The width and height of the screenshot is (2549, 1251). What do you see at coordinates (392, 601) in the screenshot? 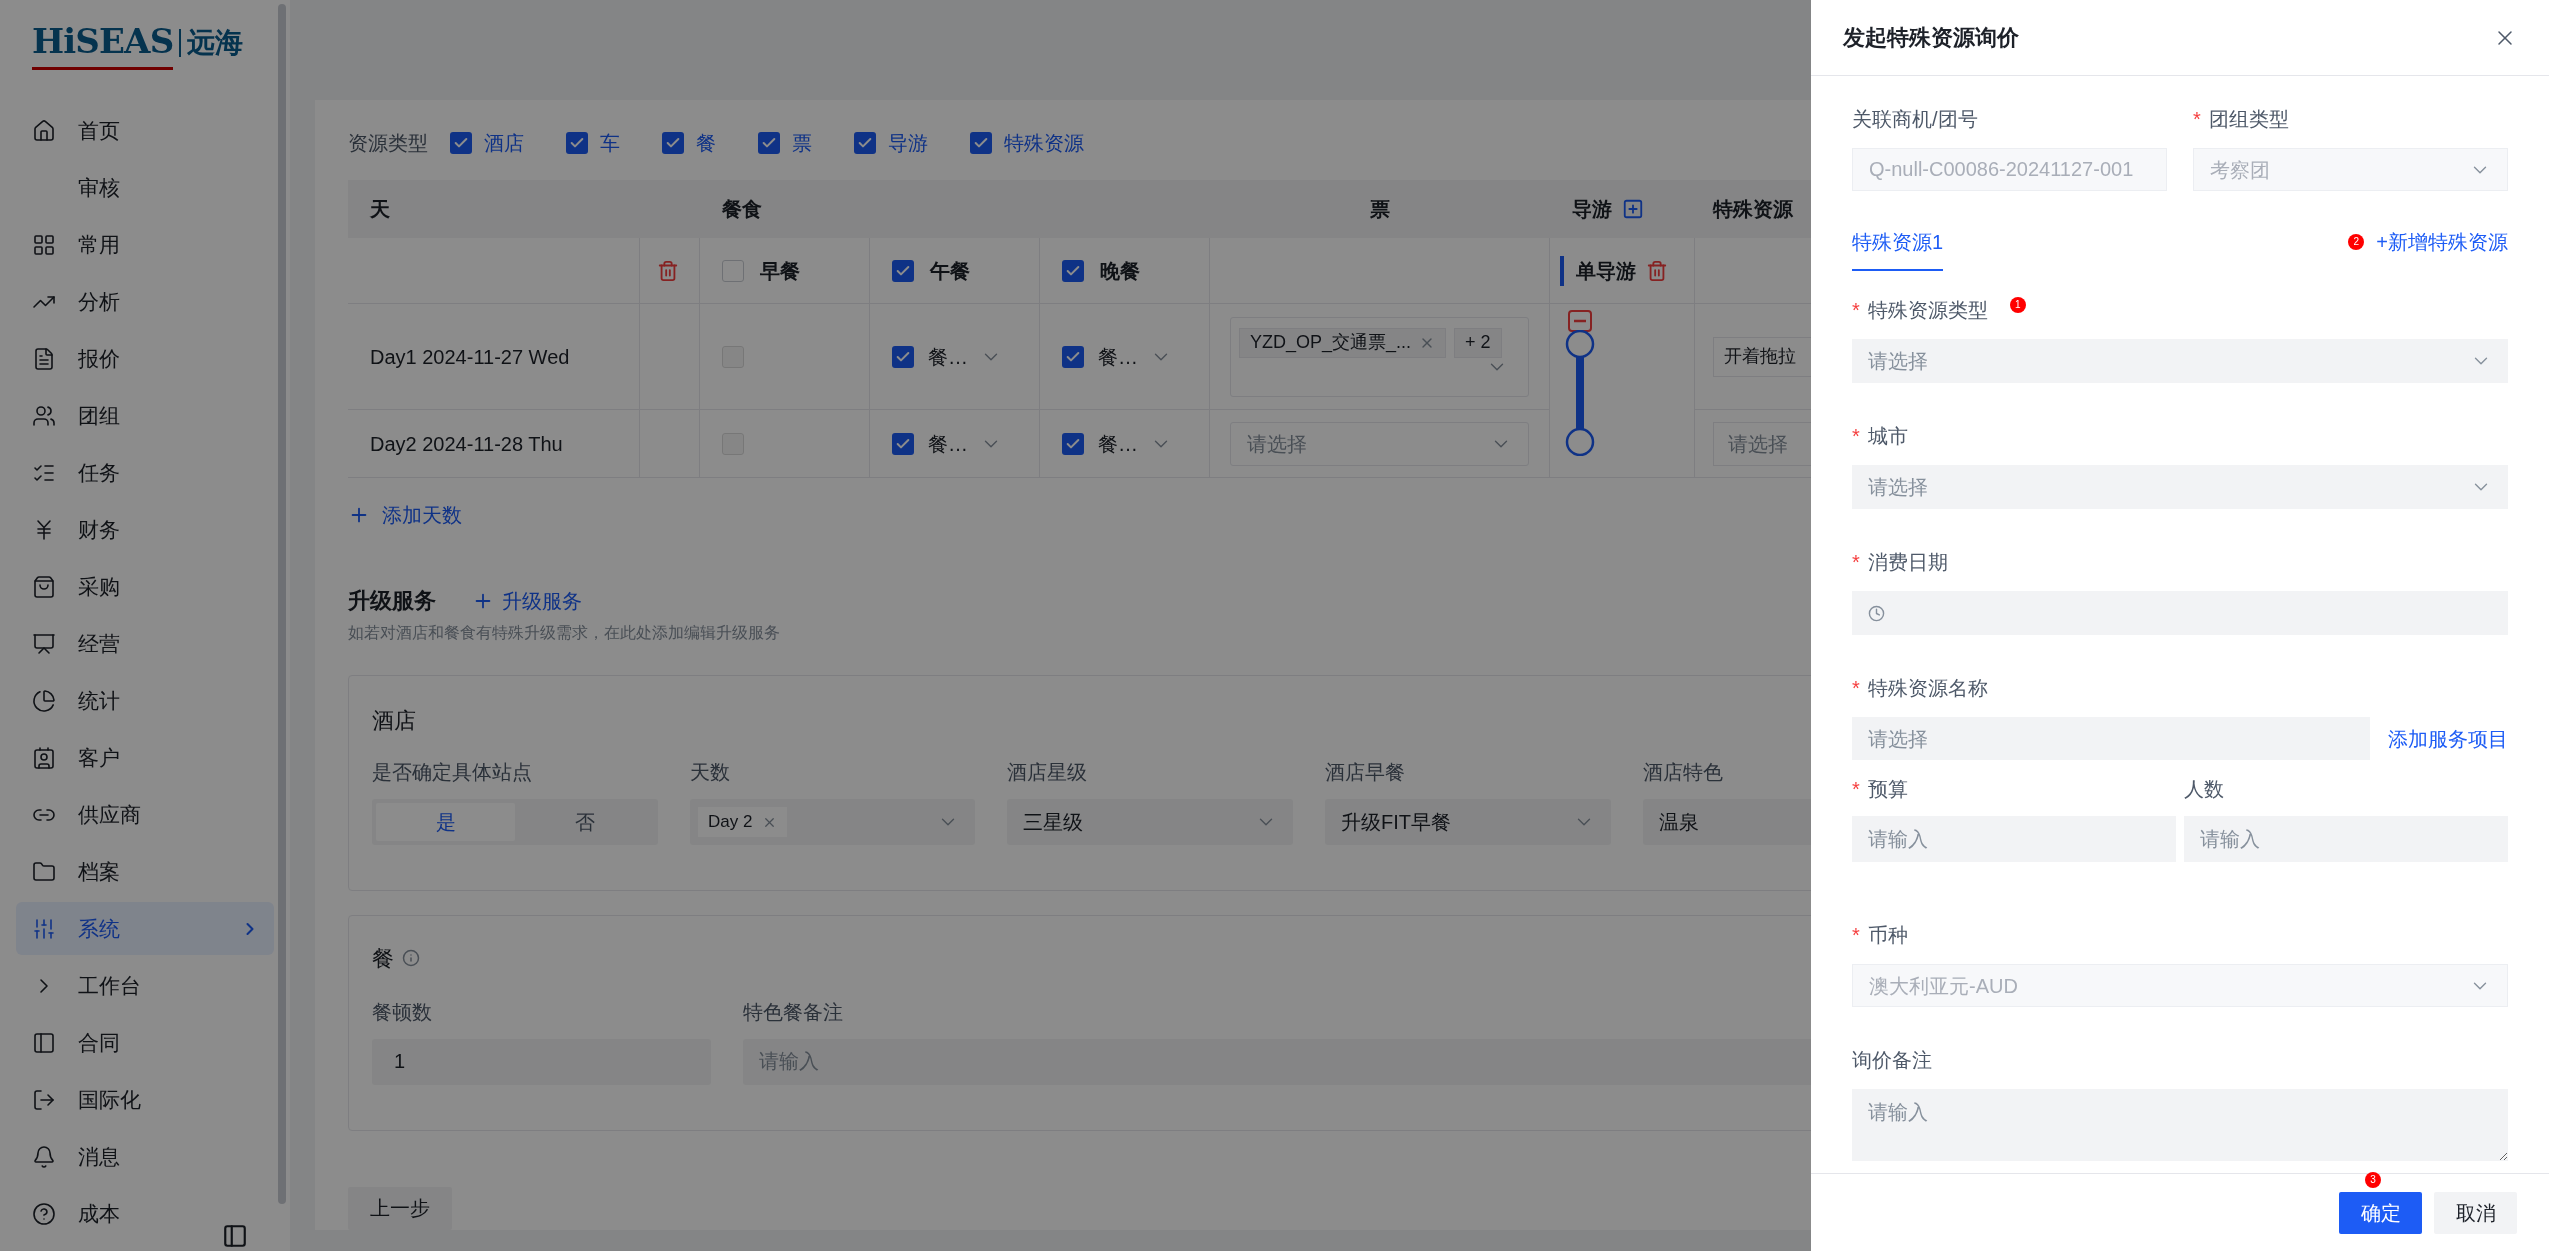
I see `section-title: 升级服务` at bounding box center [392, 601].